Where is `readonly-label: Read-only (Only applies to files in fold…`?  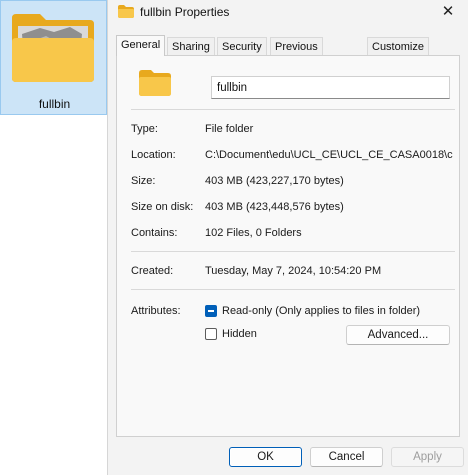
readonly-label: Read-only (Only applies to files in fold… is located at coordinates (321, 311).